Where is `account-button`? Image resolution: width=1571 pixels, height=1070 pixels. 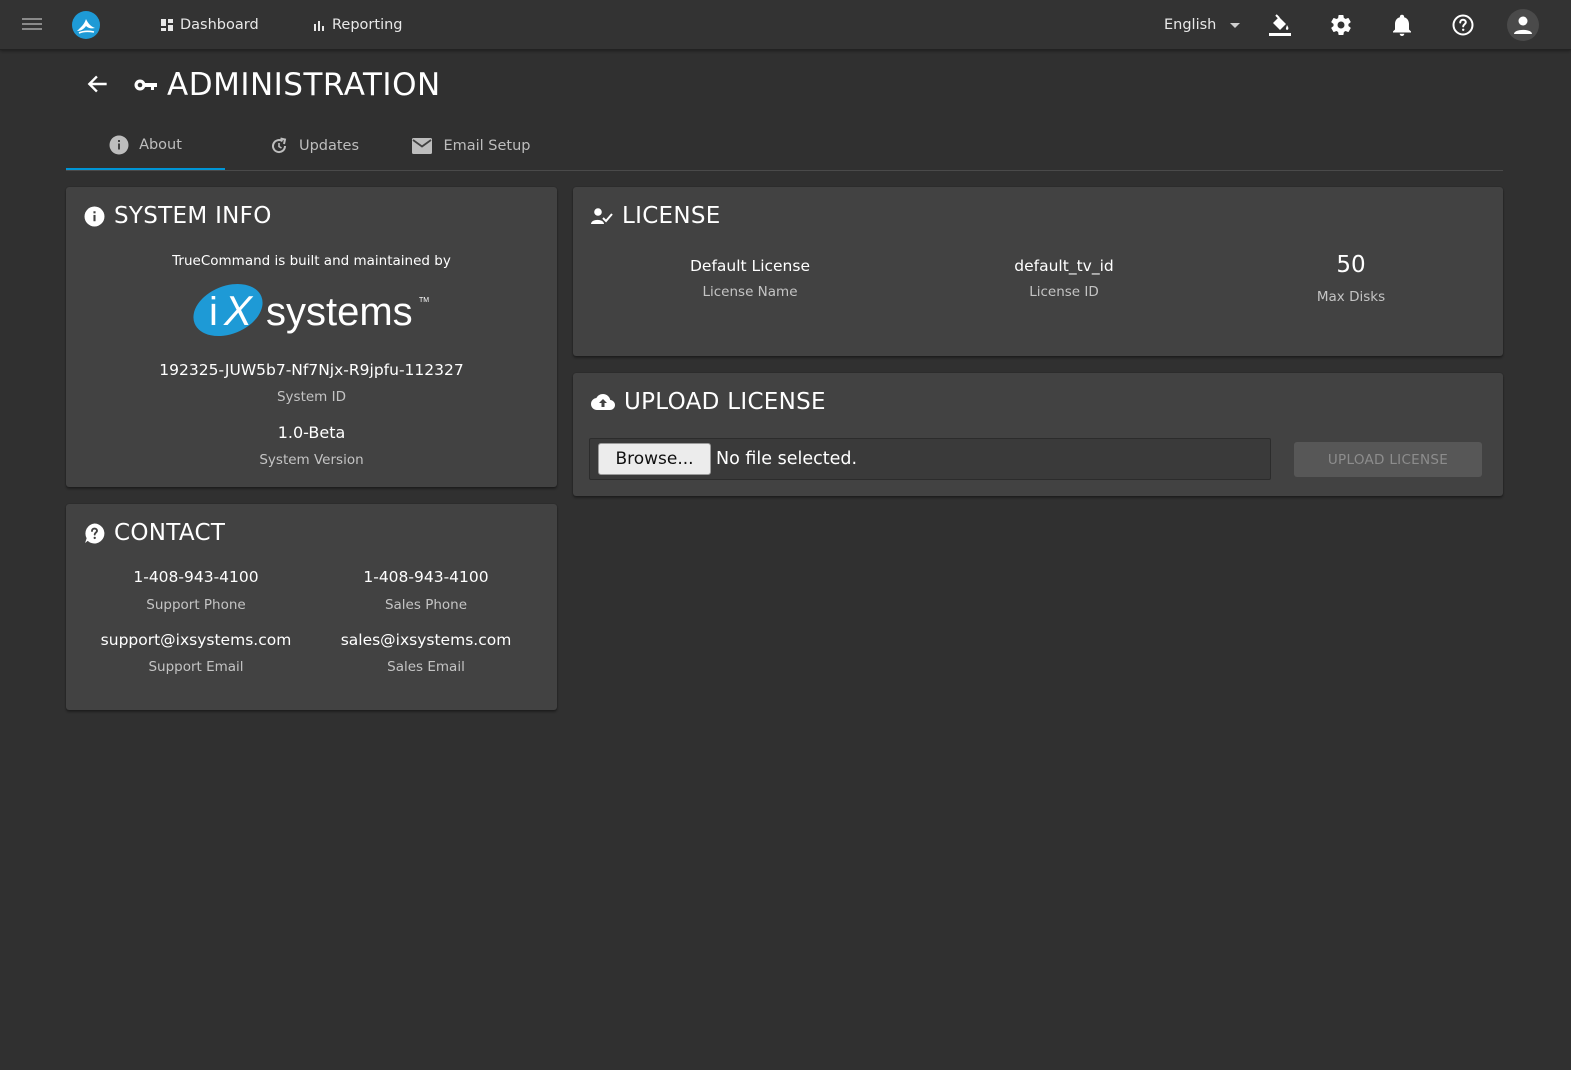
account-button is located at coordinates (1523, 25).